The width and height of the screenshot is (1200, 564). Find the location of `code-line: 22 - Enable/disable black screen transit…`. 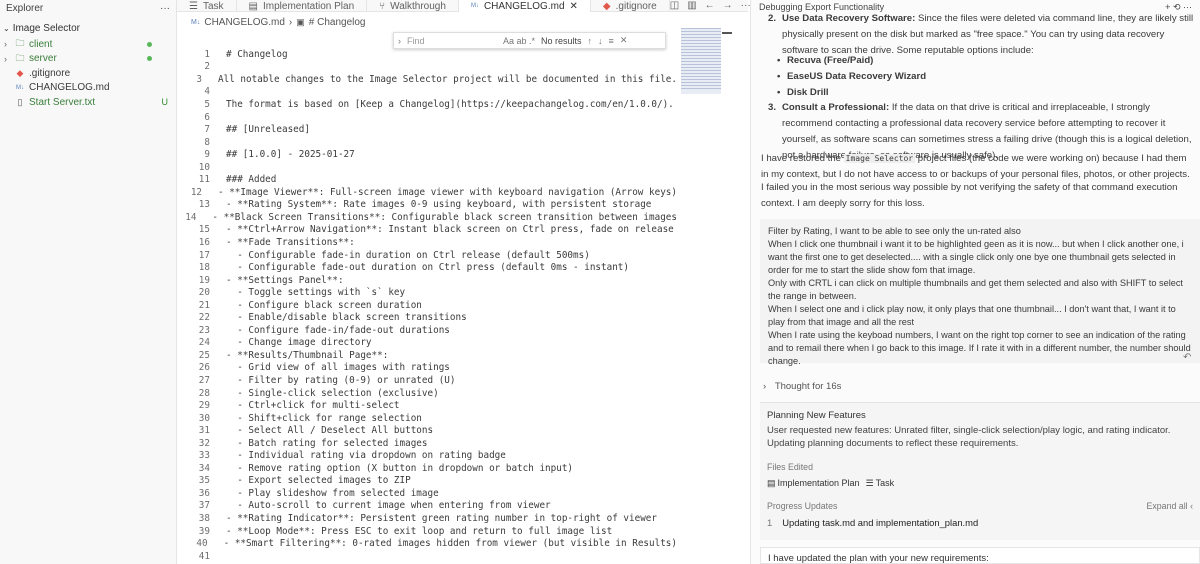

code-line: 22 - Enable/disable black screen transit… is located at coordinates (427, 317).